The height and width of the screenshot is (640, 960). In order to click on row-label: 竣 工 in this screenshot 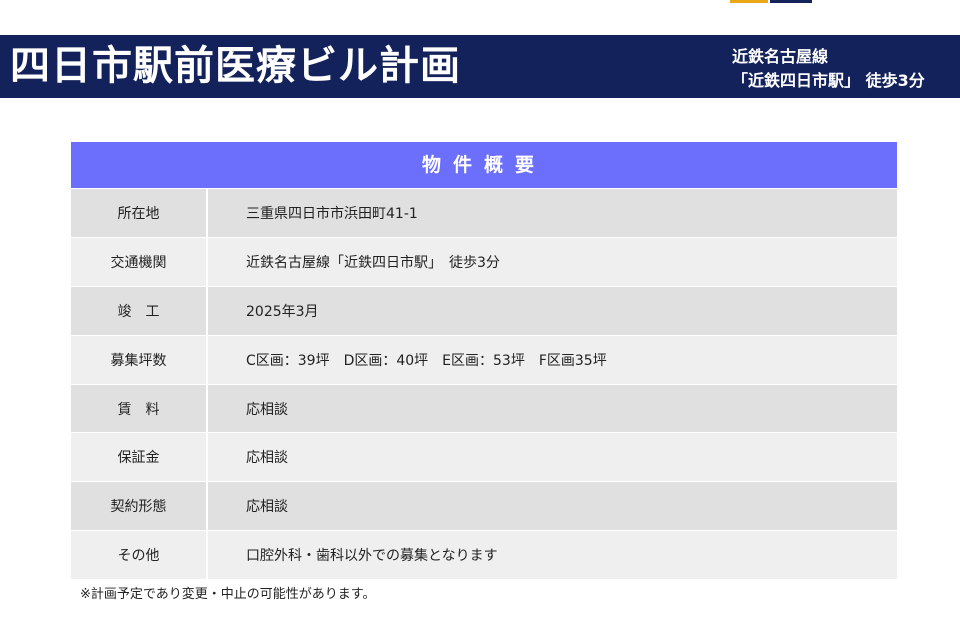, I will do `click(139, 310)`.